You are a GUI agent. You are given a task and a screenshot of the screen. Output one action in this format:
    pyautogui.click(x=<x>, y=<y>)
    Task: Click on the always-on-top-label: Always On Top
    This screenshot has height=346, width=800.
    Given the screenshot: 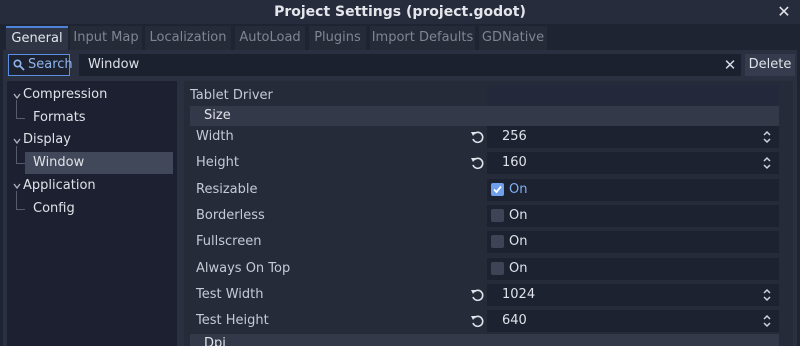 What is the action you would take?
    pyautogui.click(x=243, y=268)
    